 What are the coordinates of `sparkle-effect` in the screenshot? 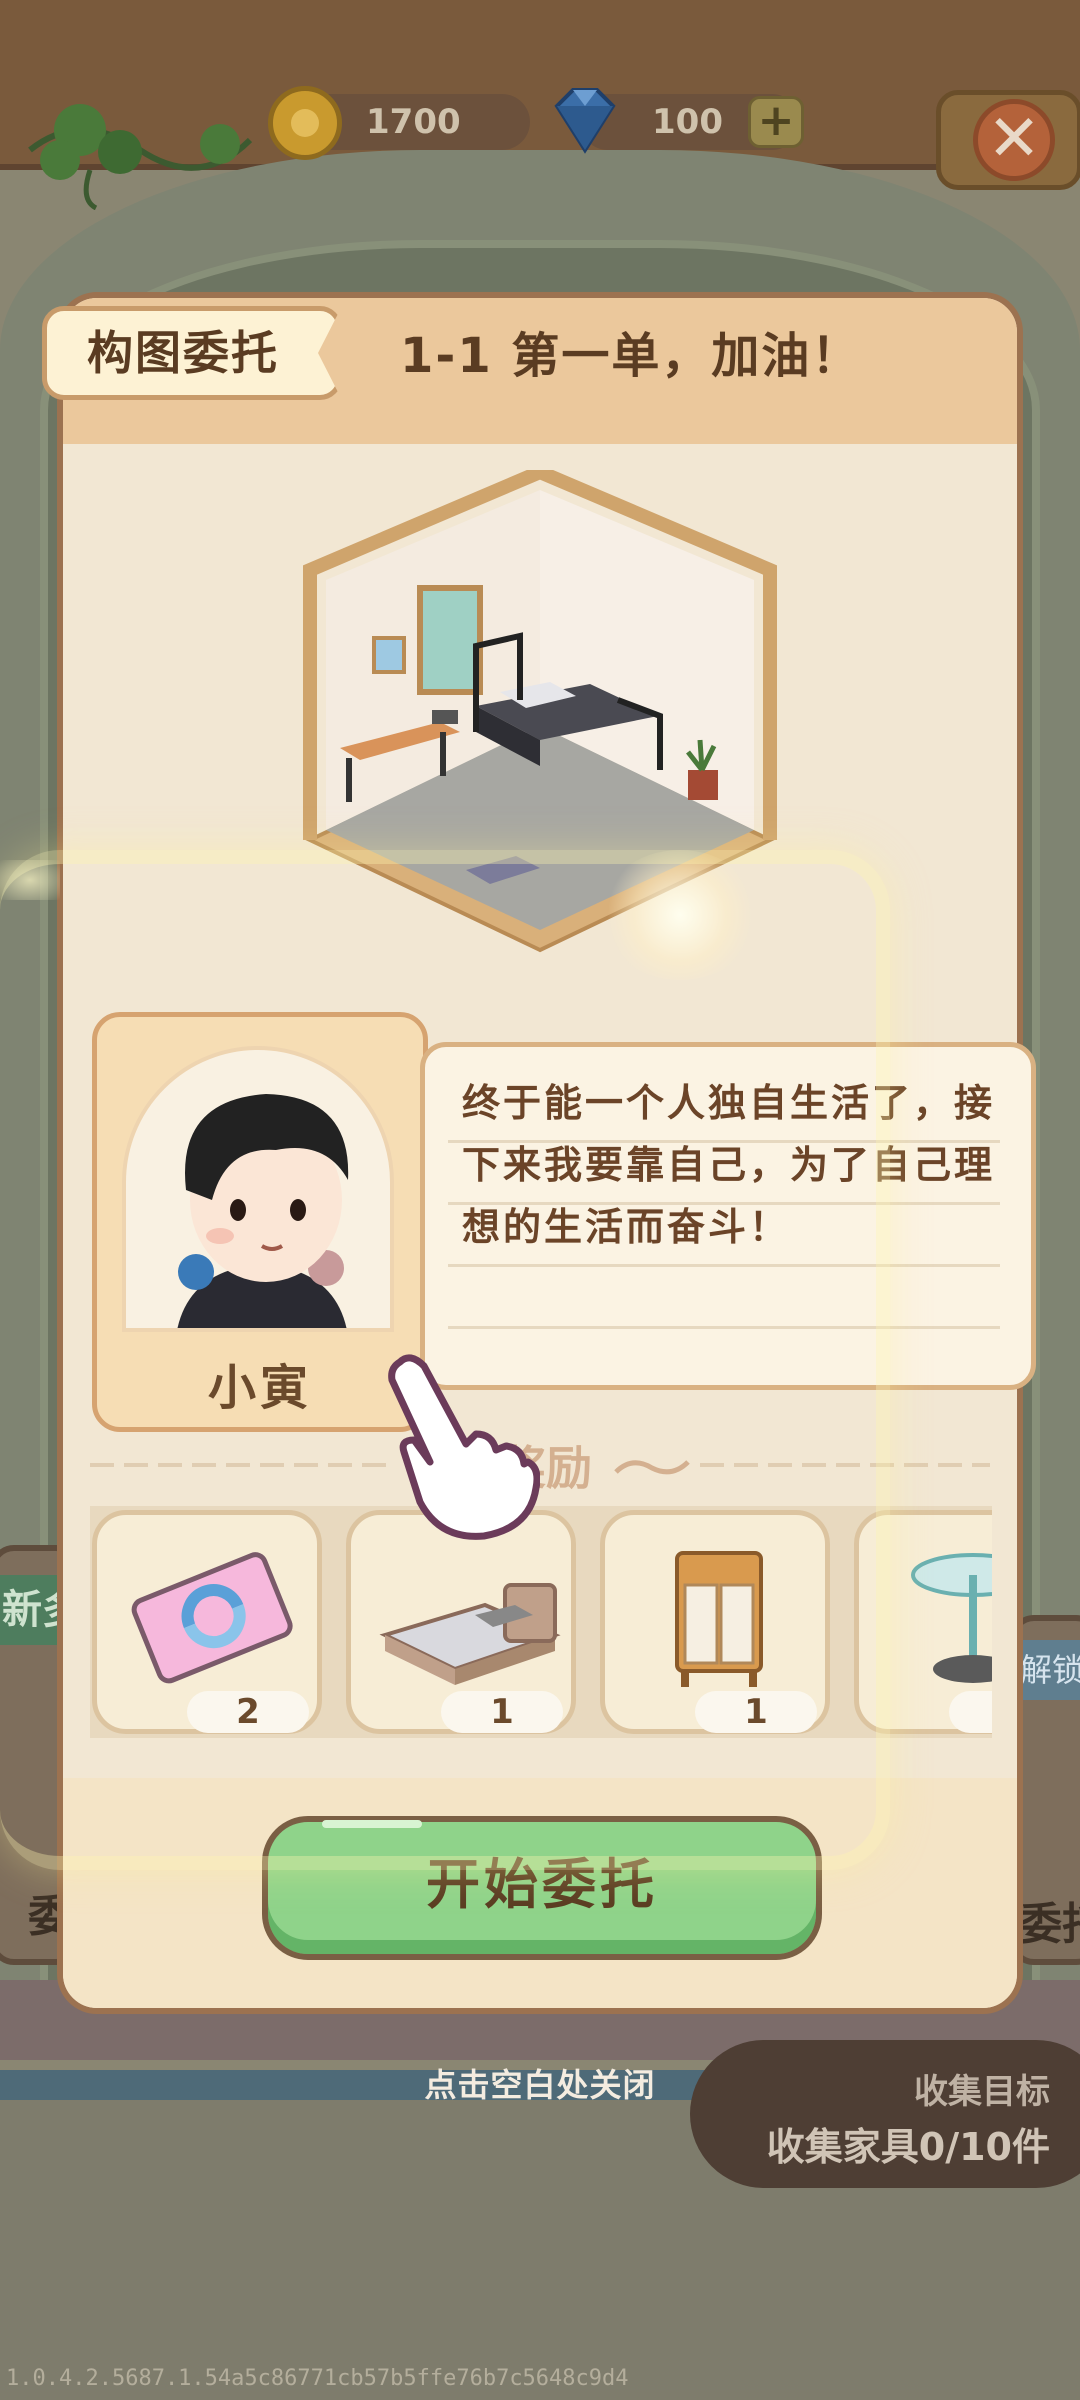 It's located at (680, 915).